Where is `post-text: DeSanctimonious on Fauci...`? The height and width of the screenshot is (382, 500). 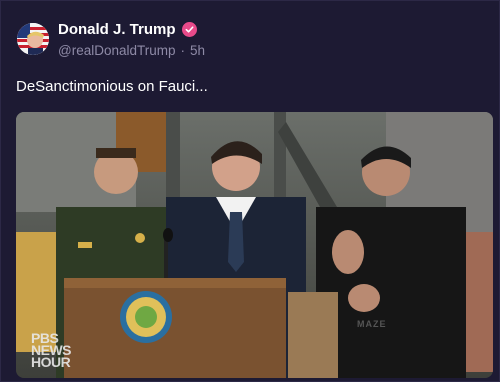
post-text: DeSanctimonious on Fauci... is located at coordinates (112, 86).